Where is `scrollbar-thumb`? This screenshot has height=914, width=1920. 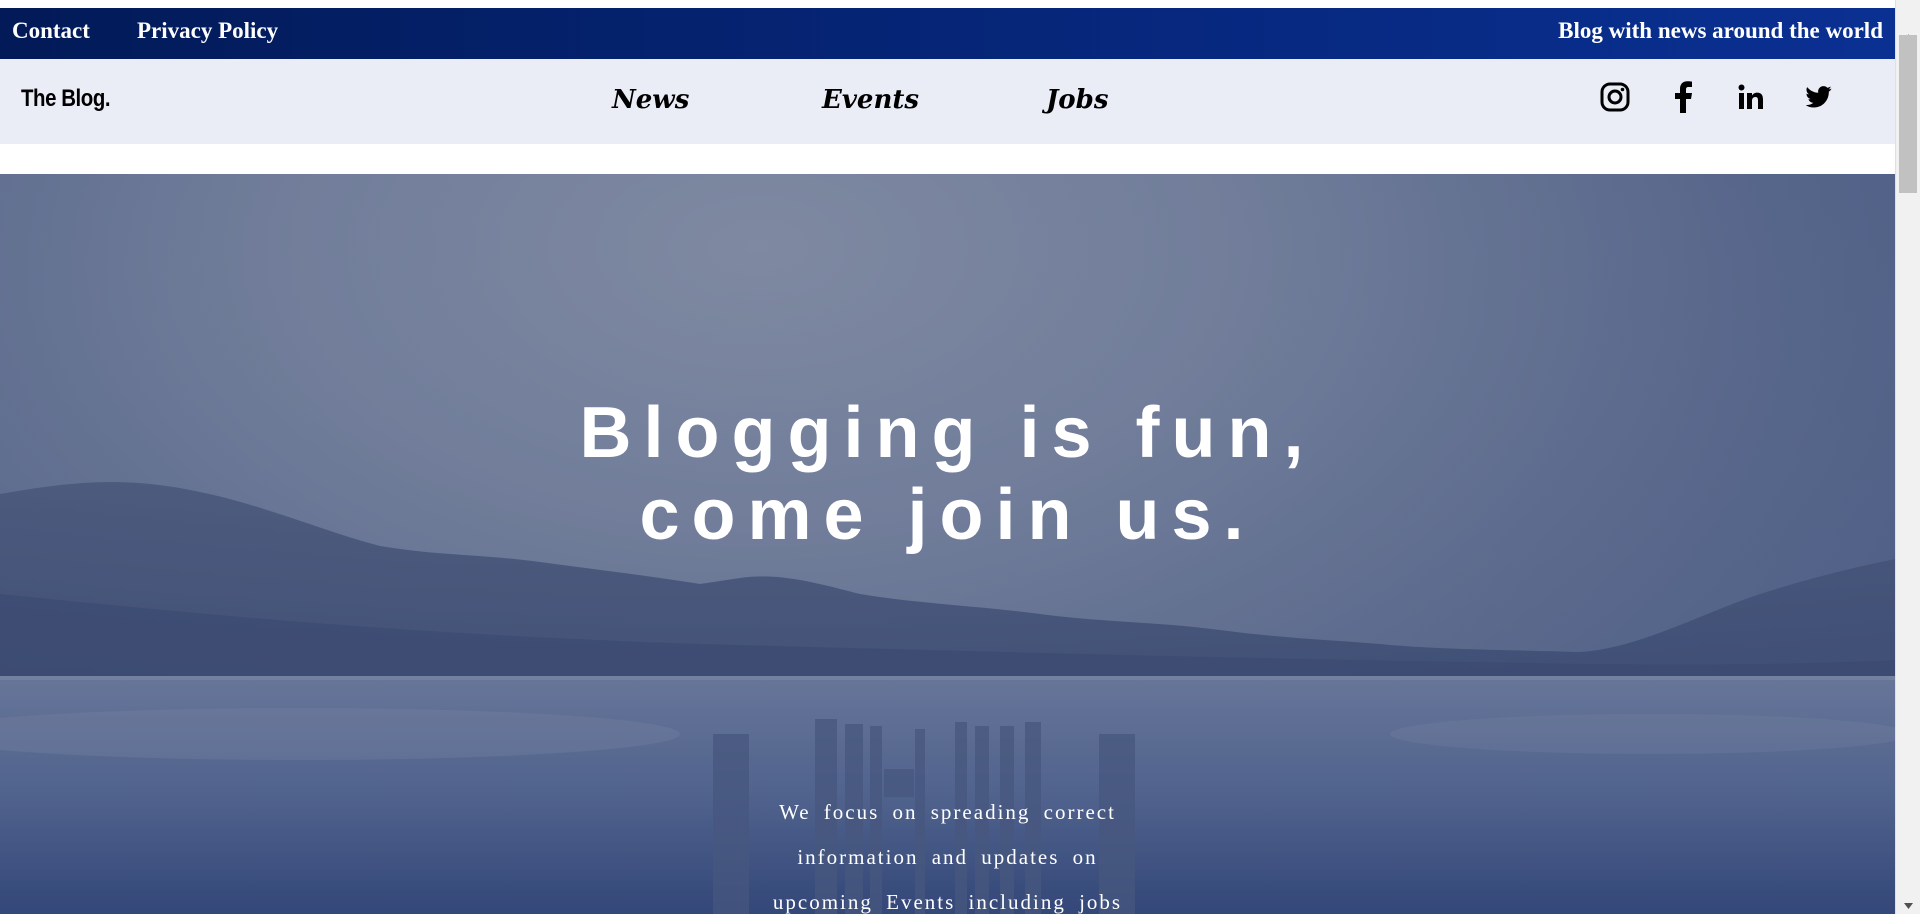 scrollbar-thumb is located at coordinates (1908, 114).